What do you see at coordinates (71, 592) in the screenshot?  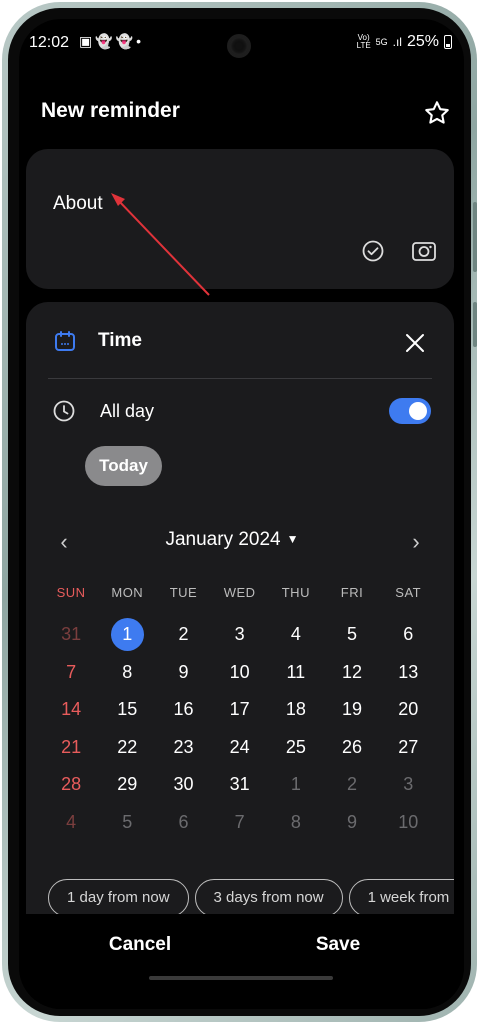 I see `weekday-sun: SUN` at bounding box center [71, 592].